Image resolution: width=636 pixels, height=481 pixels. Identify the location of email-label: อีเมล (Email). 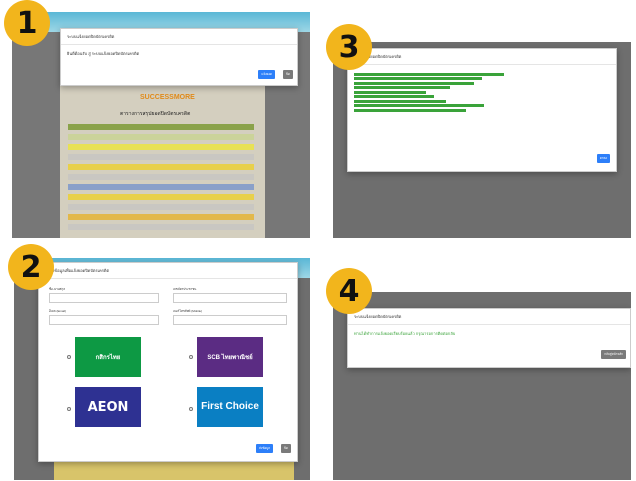
(57, 311).